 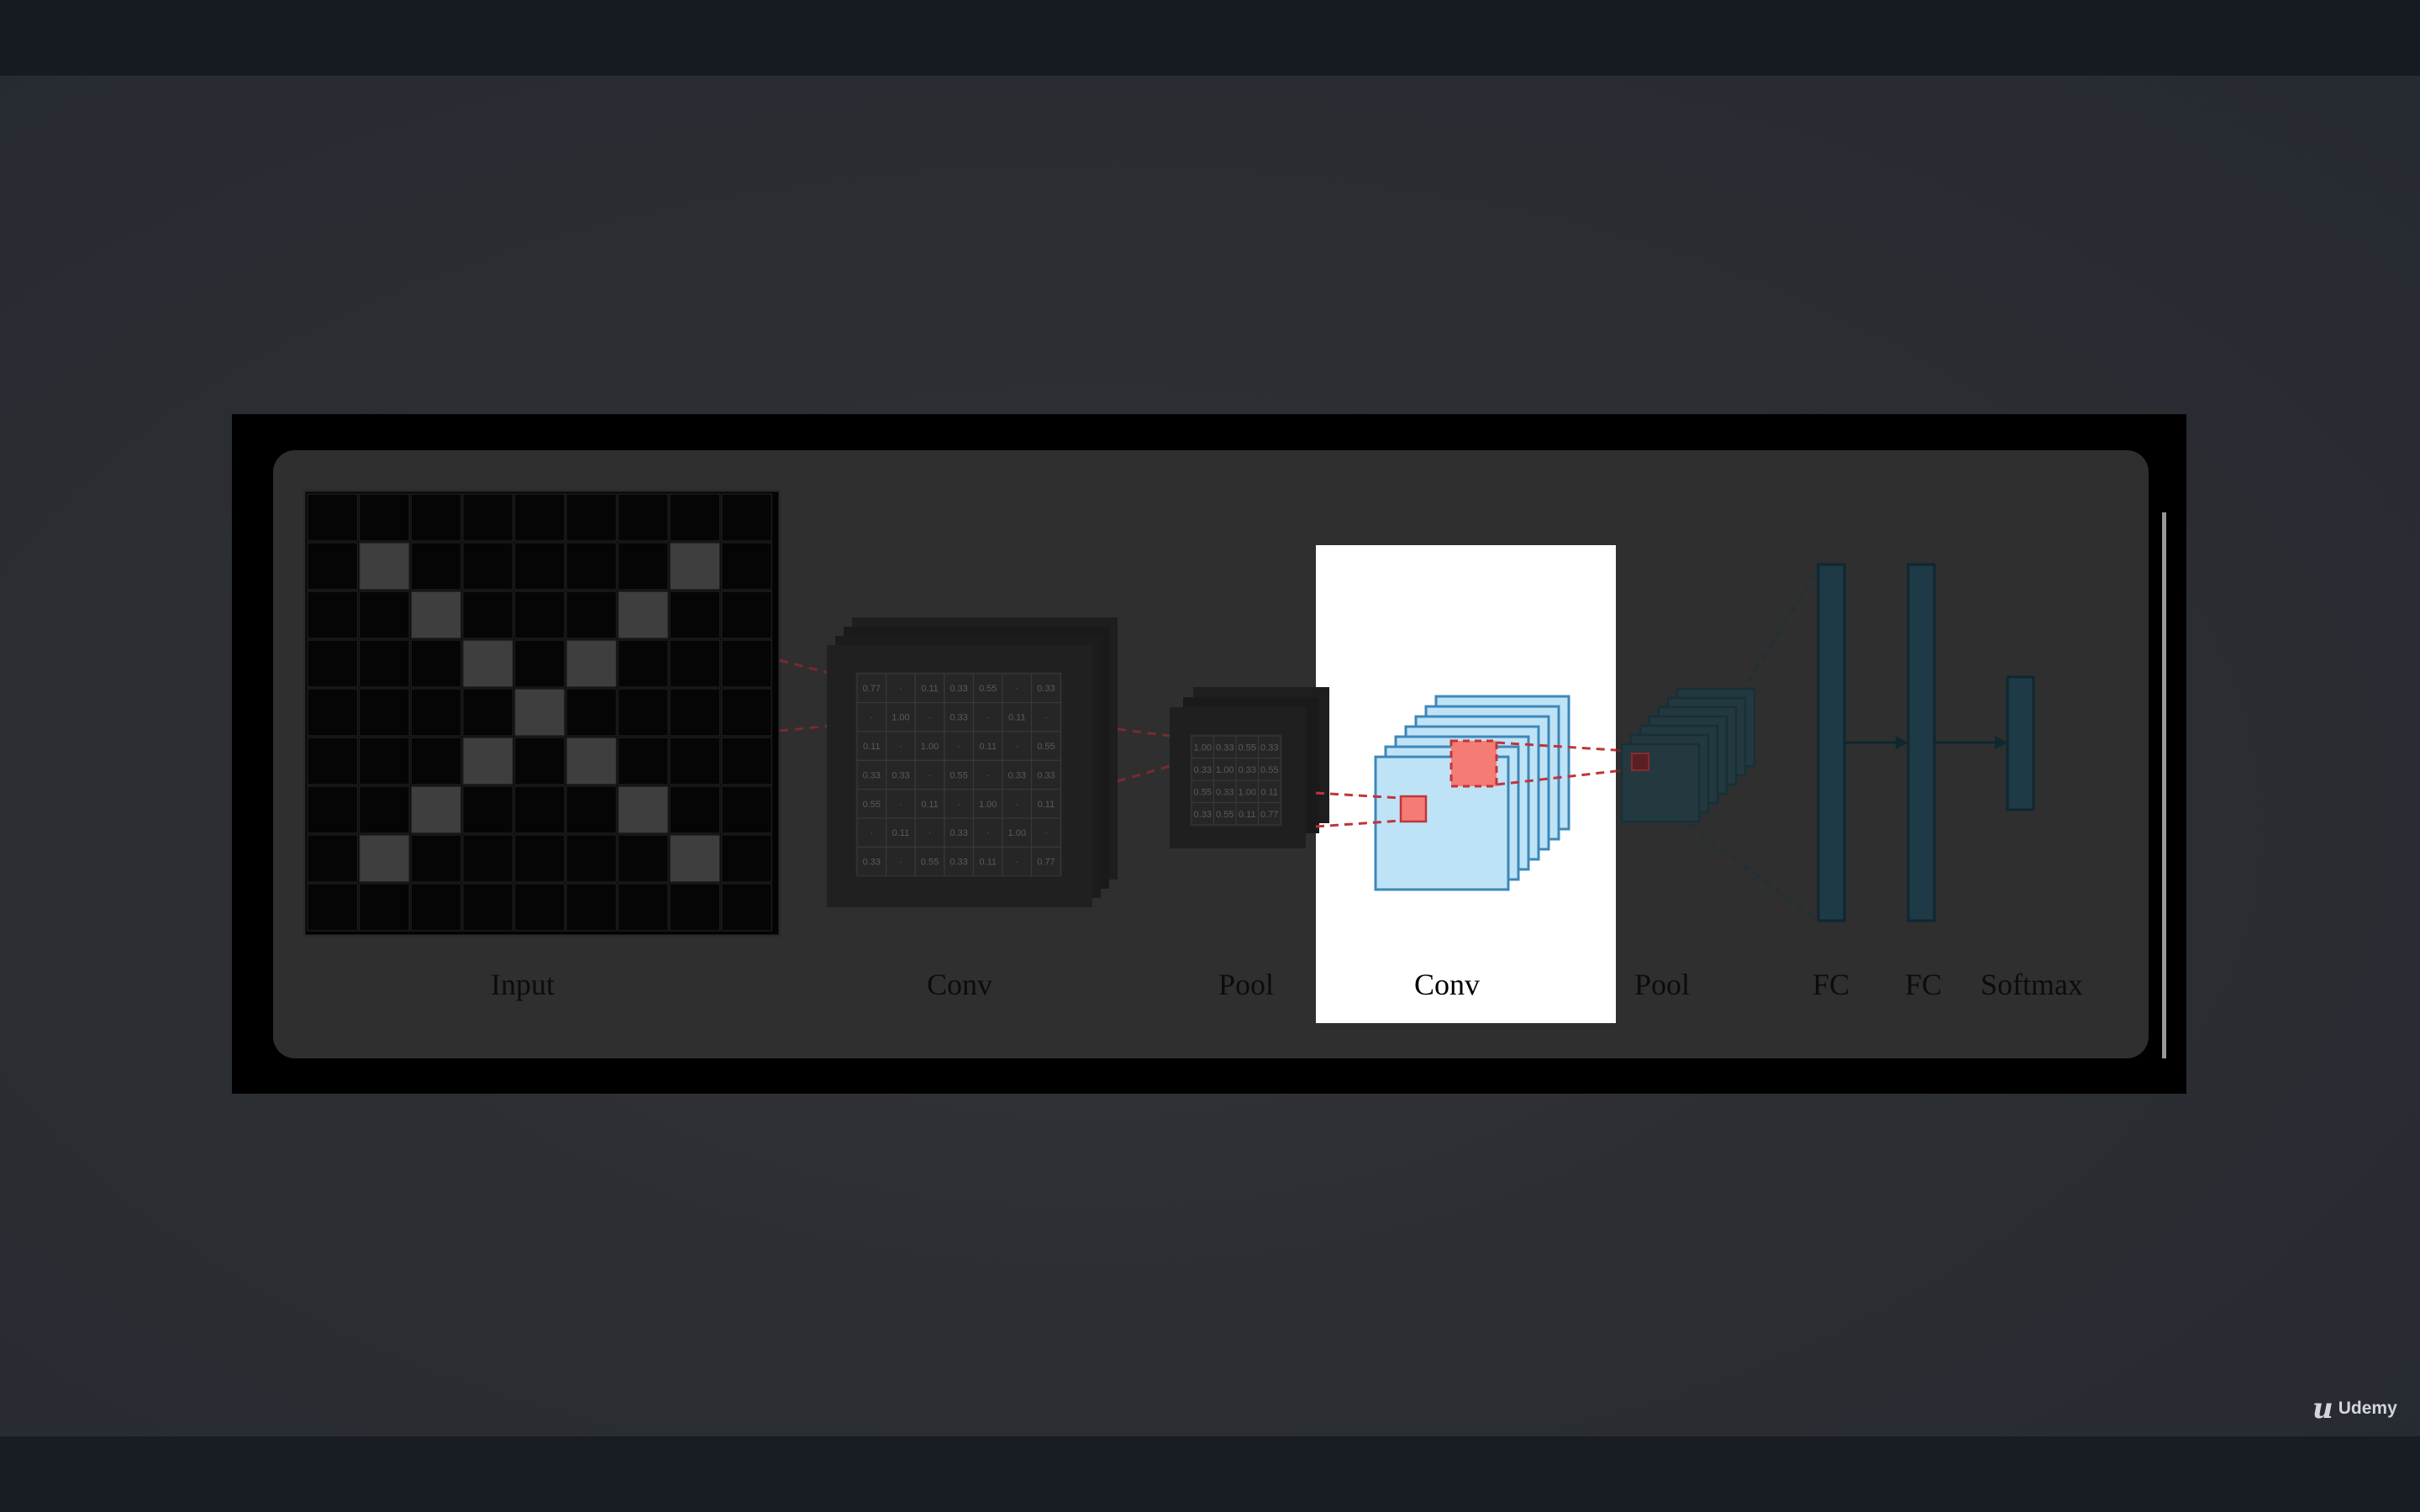 I want to click on softmax-bar, so click(x=2021, y=743).